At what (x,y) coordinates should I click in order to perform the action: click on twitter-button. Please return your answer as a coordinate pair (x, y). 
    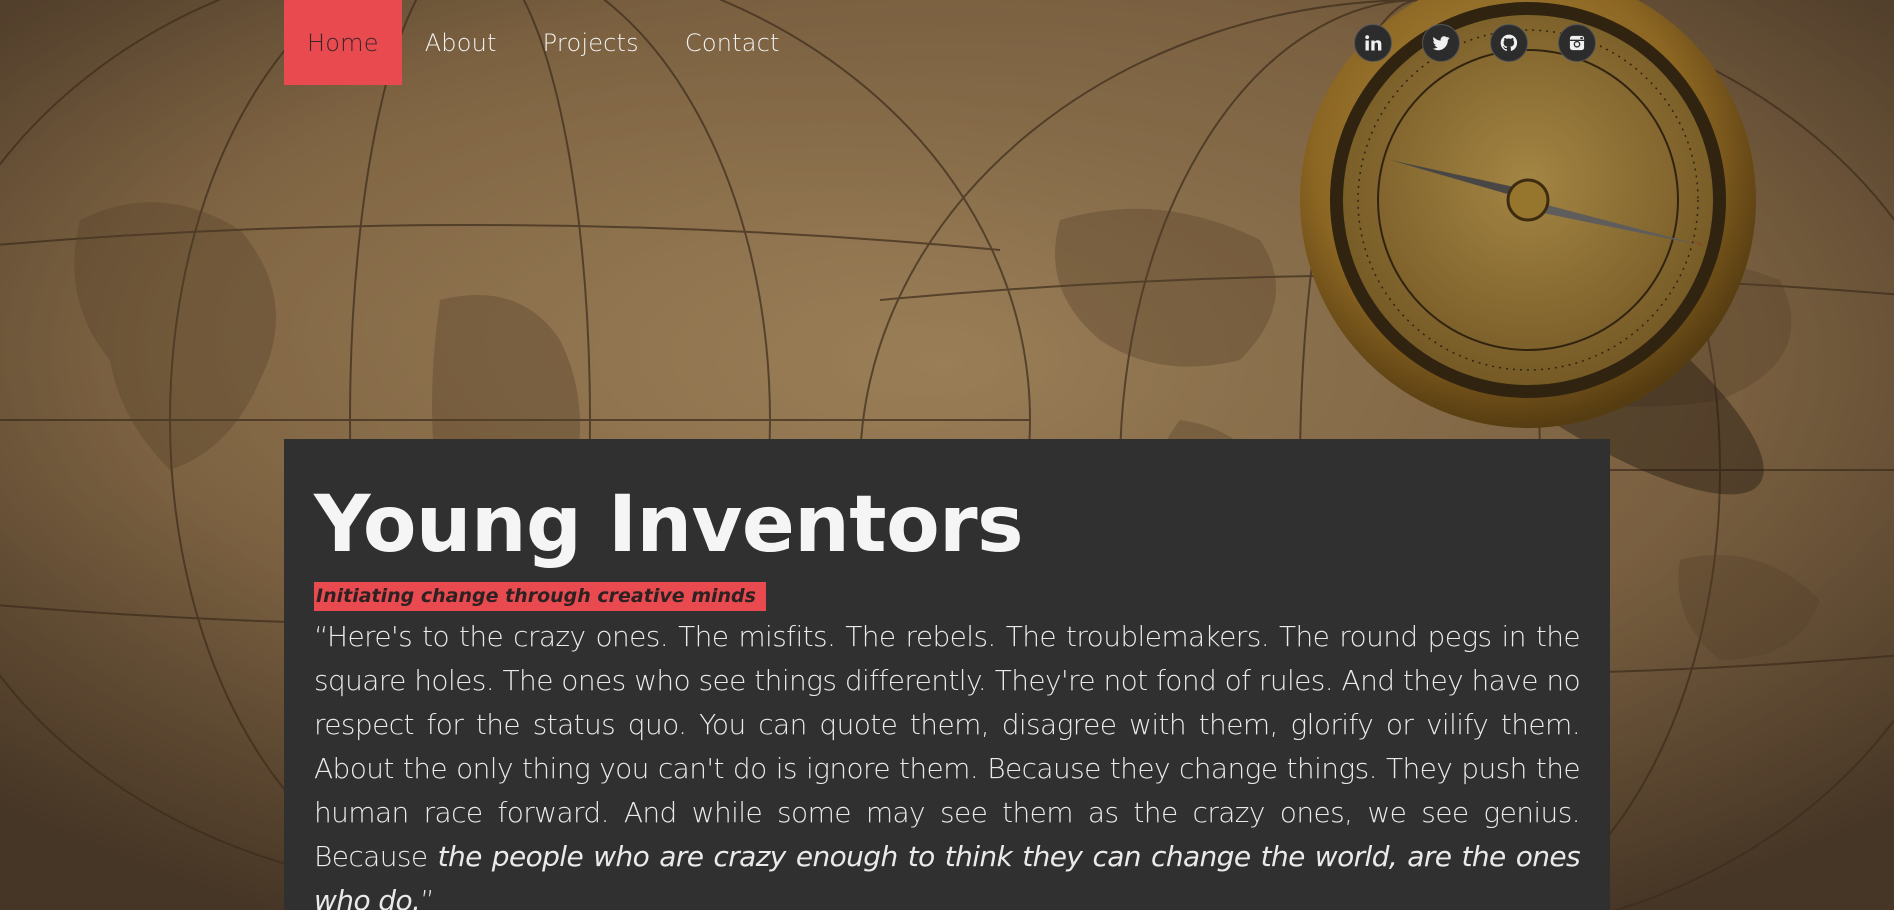
    Looking at the image, I should click on (1441, 43).